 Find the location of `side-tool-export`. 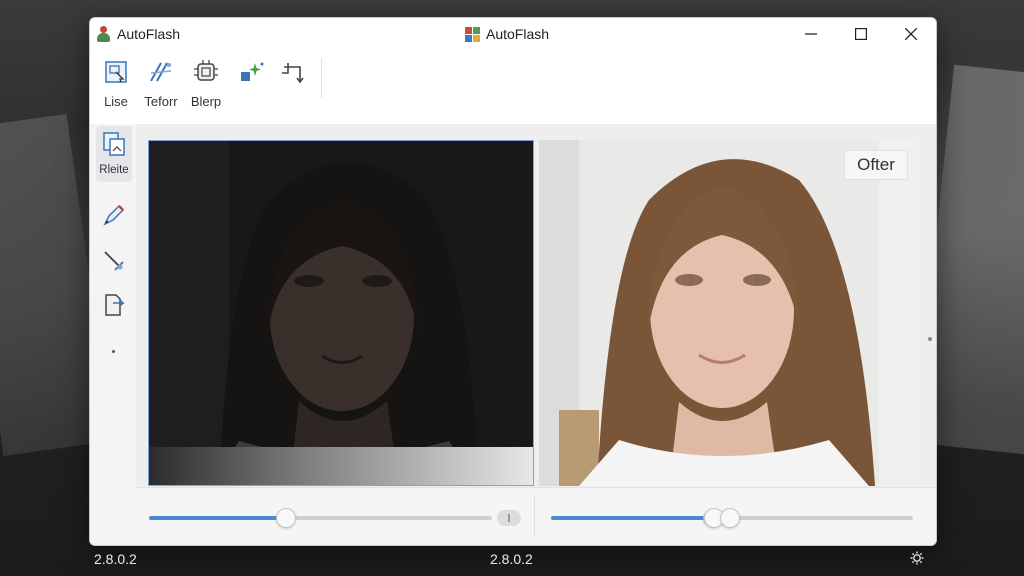

side-tool-export is located at coordinates (114, 307).